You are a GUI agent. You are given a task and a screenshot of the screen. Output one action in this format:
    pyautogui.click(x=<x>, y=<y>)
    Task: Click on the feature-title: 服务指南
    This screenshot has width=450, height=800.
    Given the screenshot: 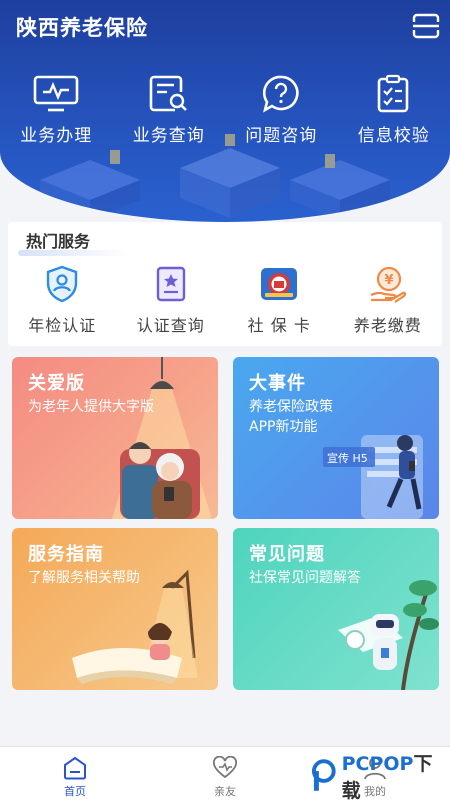 What is the action you would take?
    pyautogui.click(x=66, y=554)
    